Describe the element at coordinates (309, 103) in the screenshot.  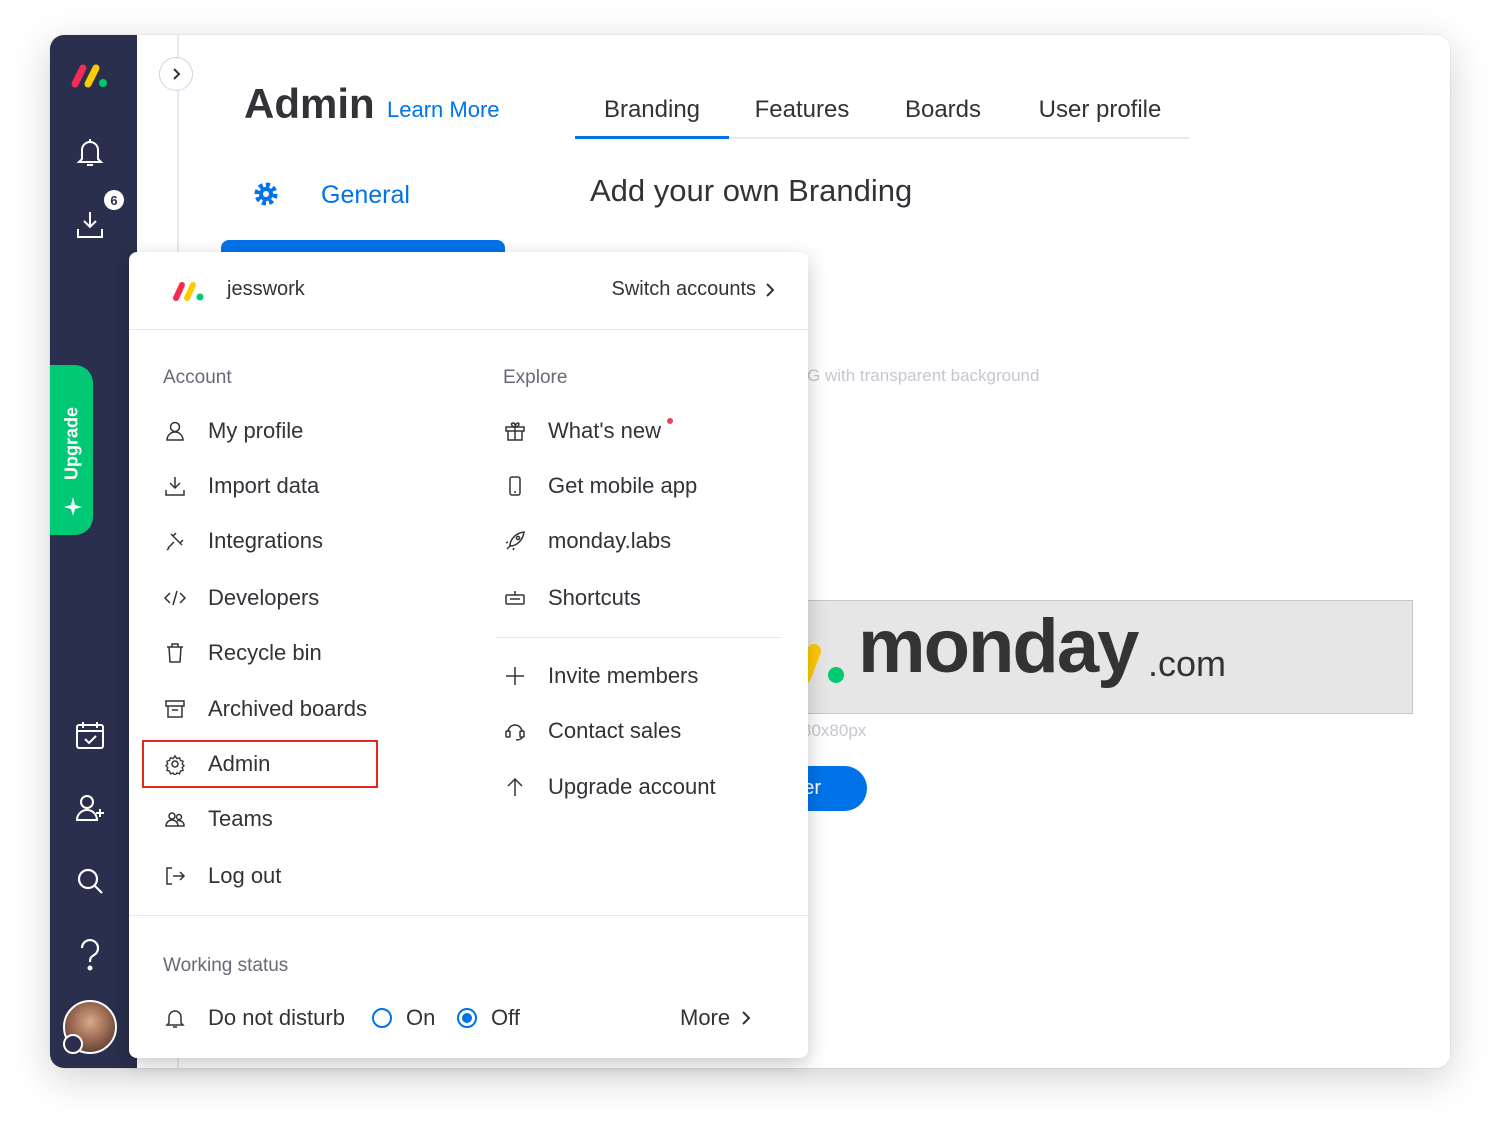
I see `page-title: Admin` at that location.